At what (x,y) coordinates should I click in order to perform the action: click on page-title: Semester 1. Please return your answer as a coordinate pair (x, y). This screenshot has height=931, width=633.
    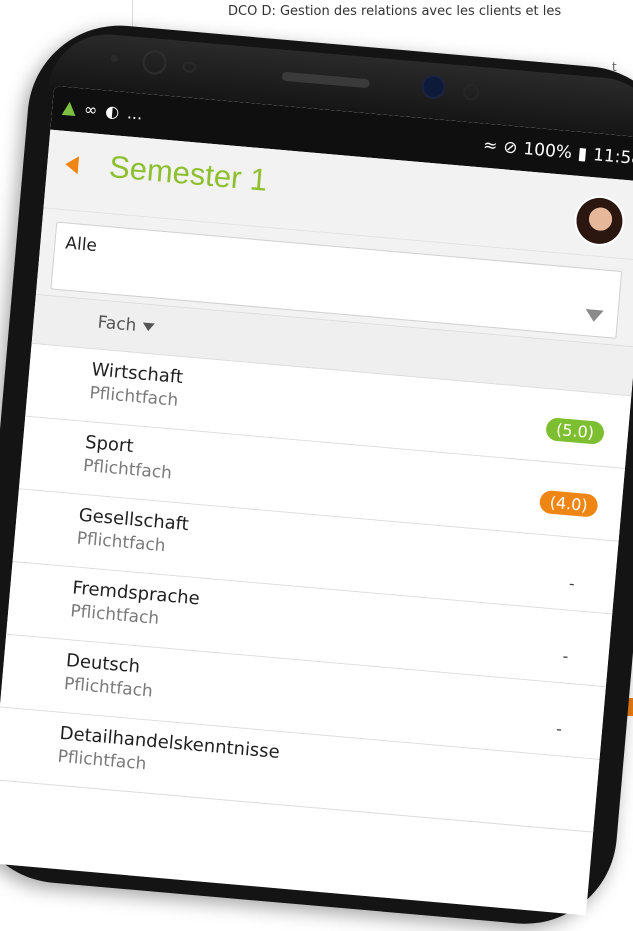
    Looking at the image, I should click on (188, 173).